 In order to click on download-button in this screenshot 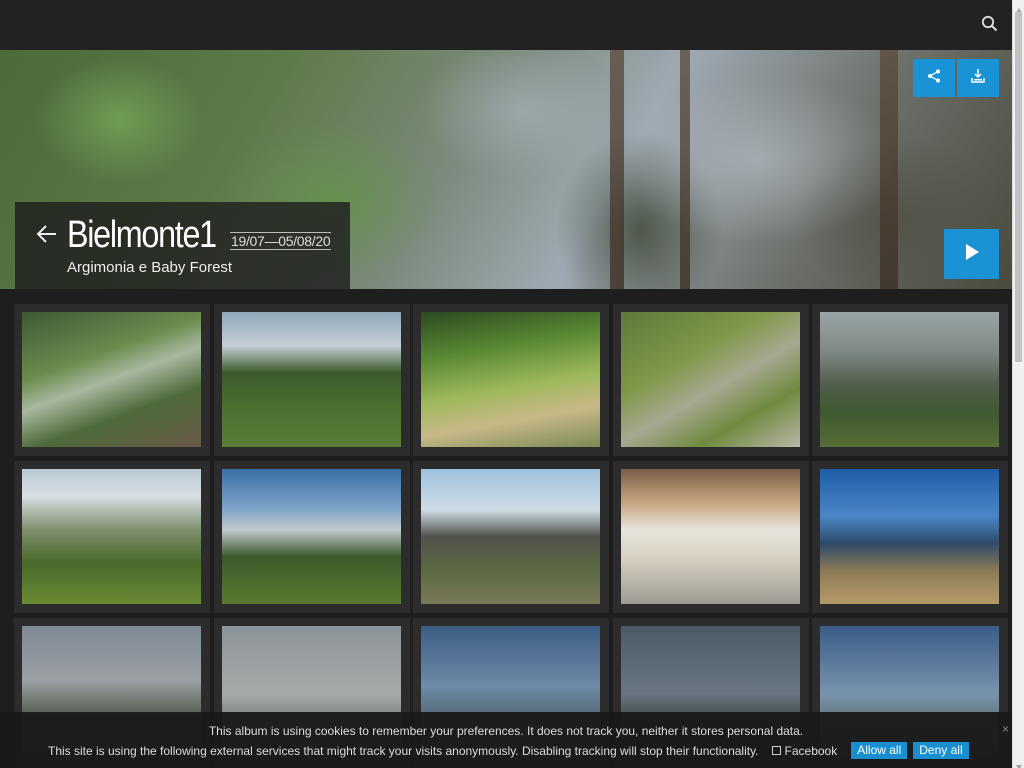, I will do `click(978, 78)`.